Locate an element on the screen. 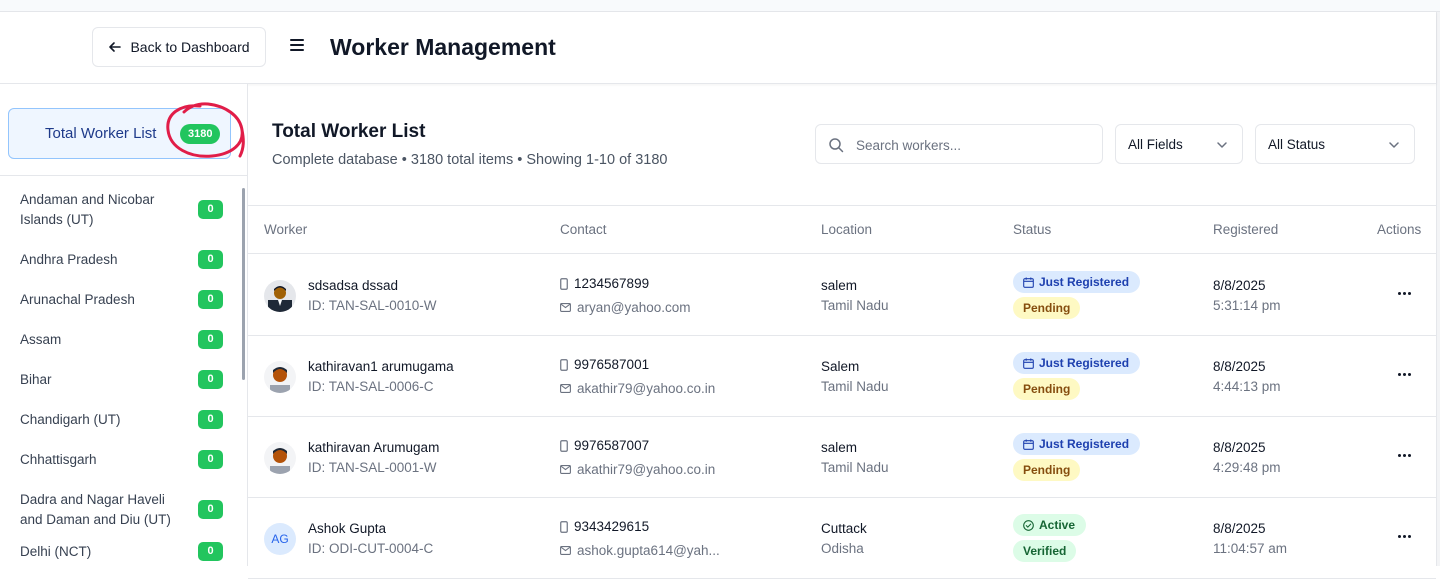 The width and height of the screenshot is (1440, 579). phone-number: 9976587001 is located at coordinates (612, 364).